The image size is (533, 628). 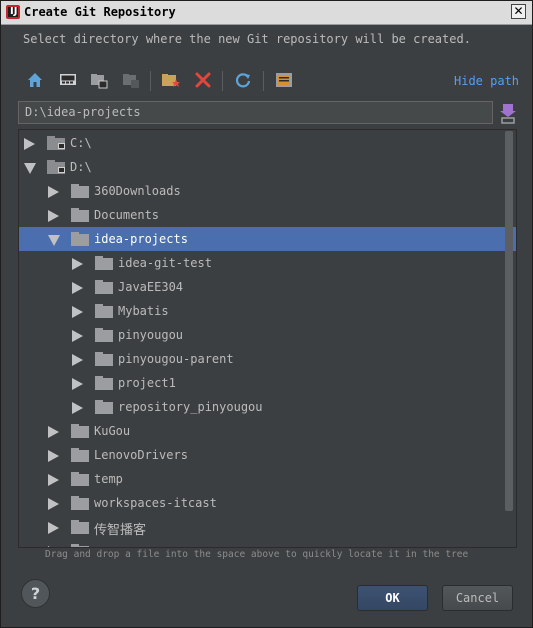 I want to click on tree-row: workspaces-itcast, so click(x=267, y=503).